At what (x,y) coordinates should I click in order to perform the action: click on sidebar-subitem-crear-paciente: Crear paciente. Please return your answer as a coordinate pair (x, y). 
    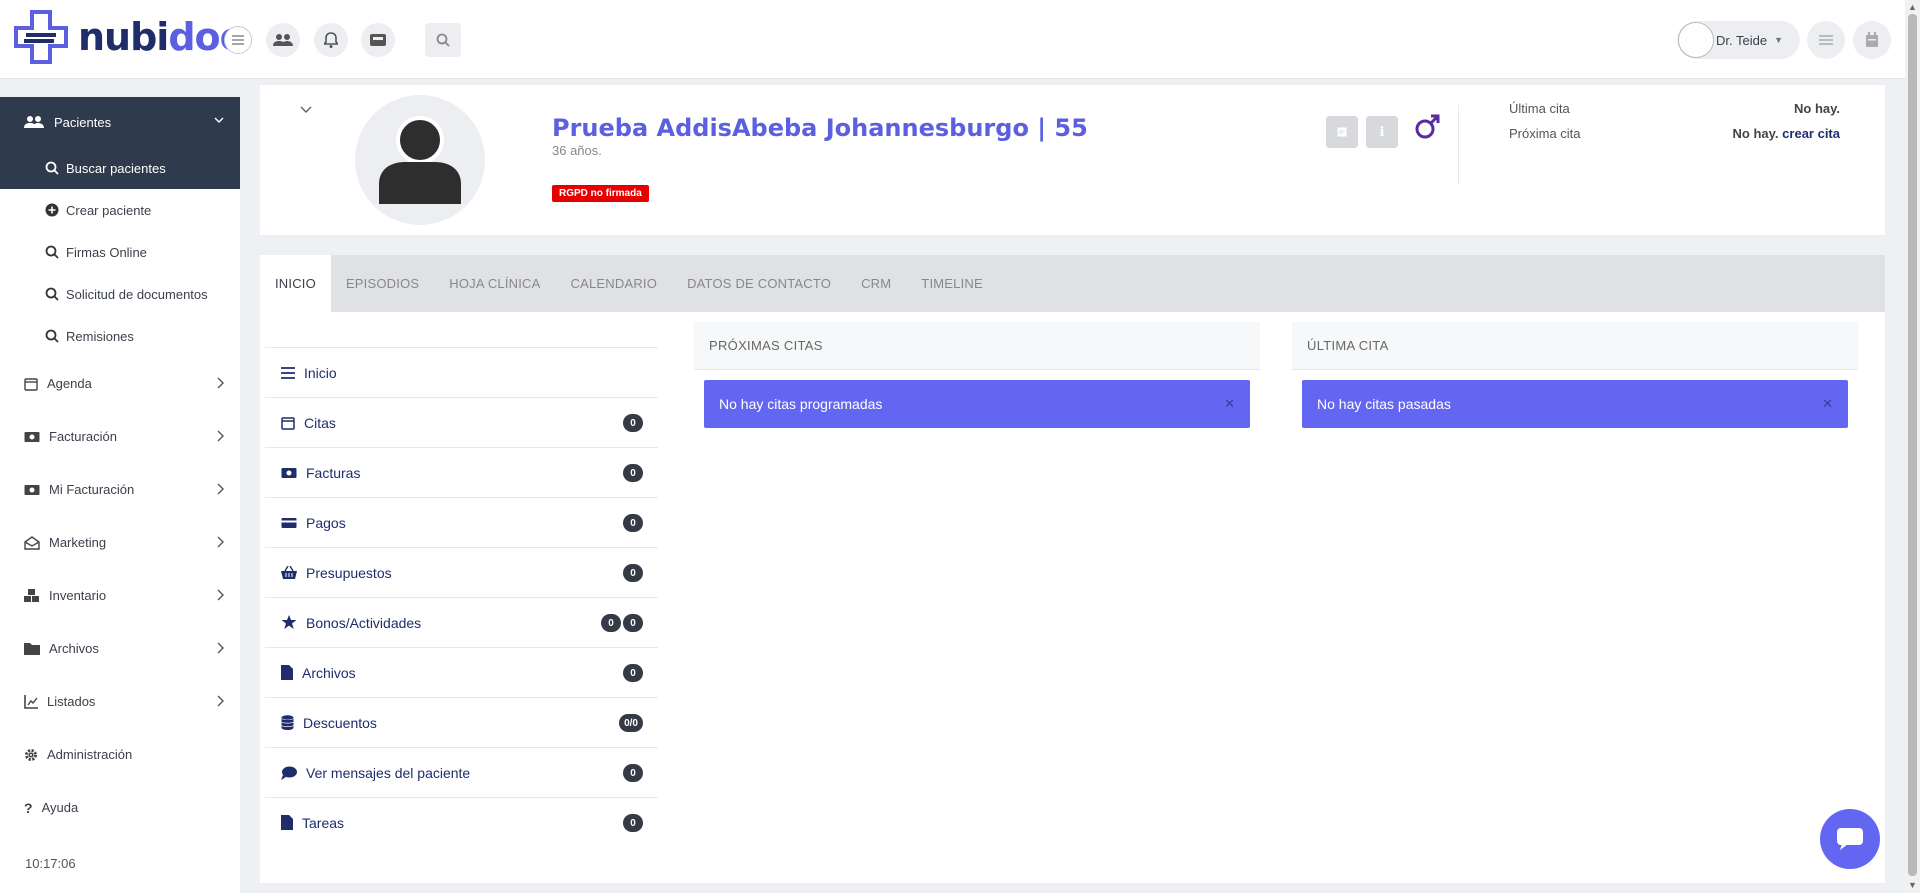
    Looking at the image, I should click on (120, 210).